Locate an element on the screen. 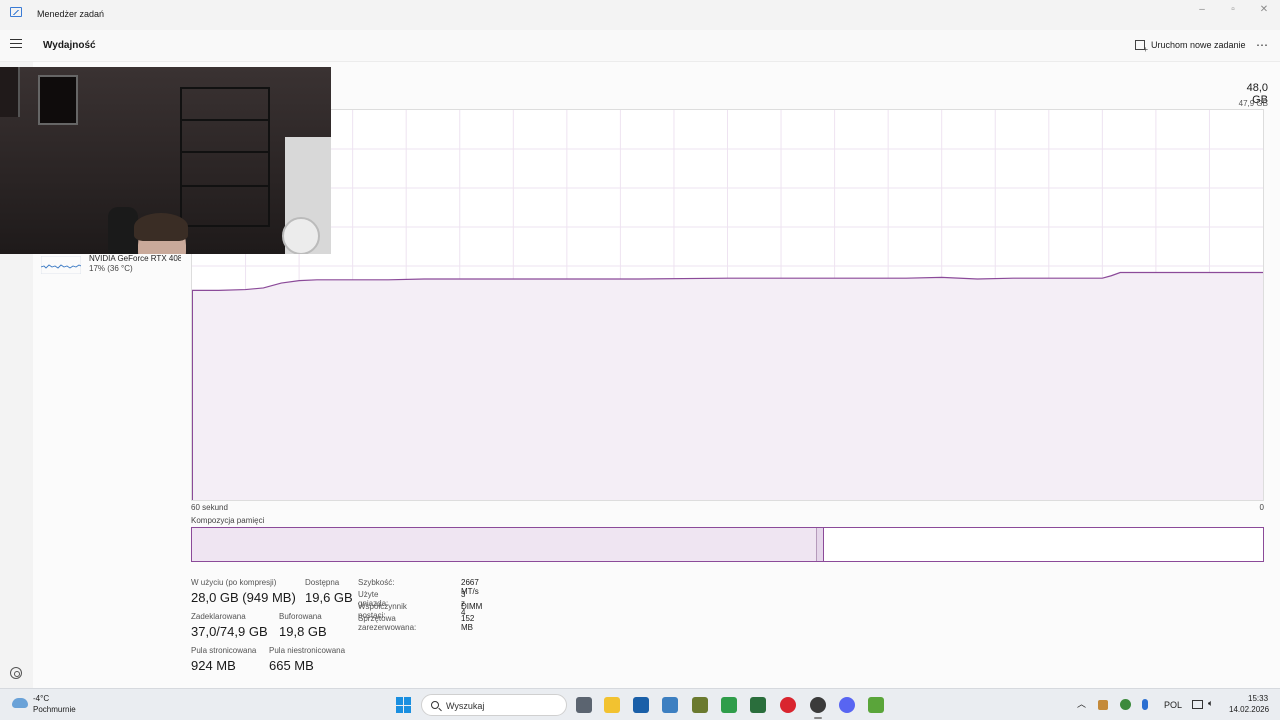  memory-composition-label: Kompozycja pamięci is located at coordinates (228, 520).